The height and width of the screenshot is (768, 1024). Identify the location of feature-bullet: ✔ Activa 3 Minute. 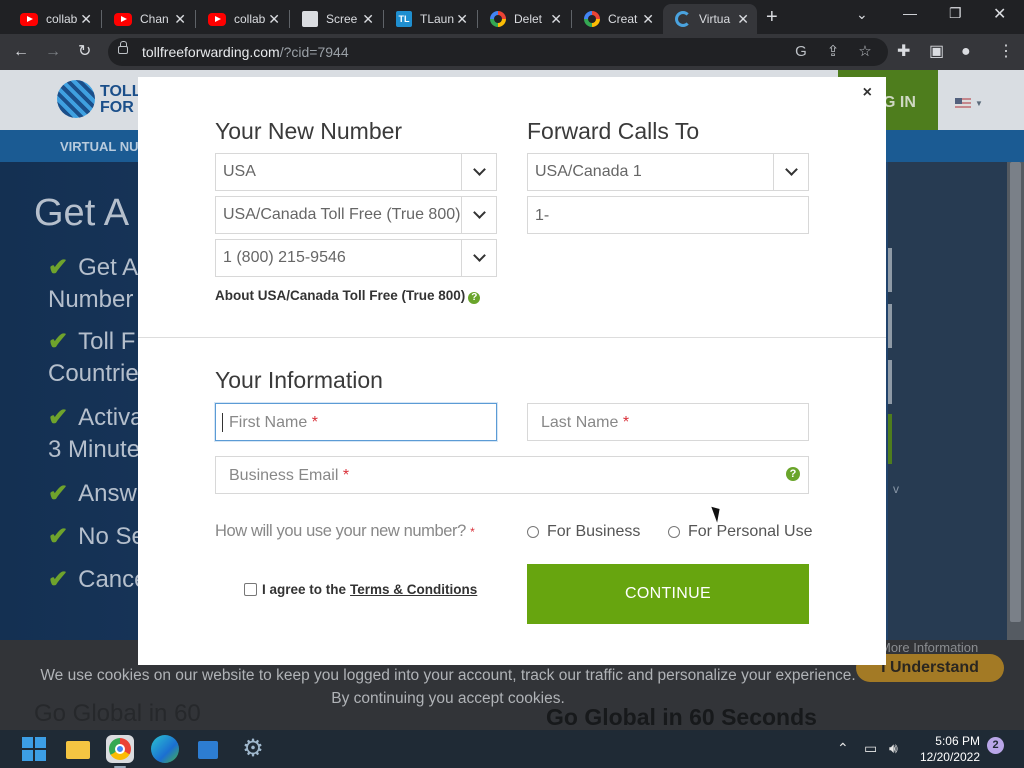
(96, 433).